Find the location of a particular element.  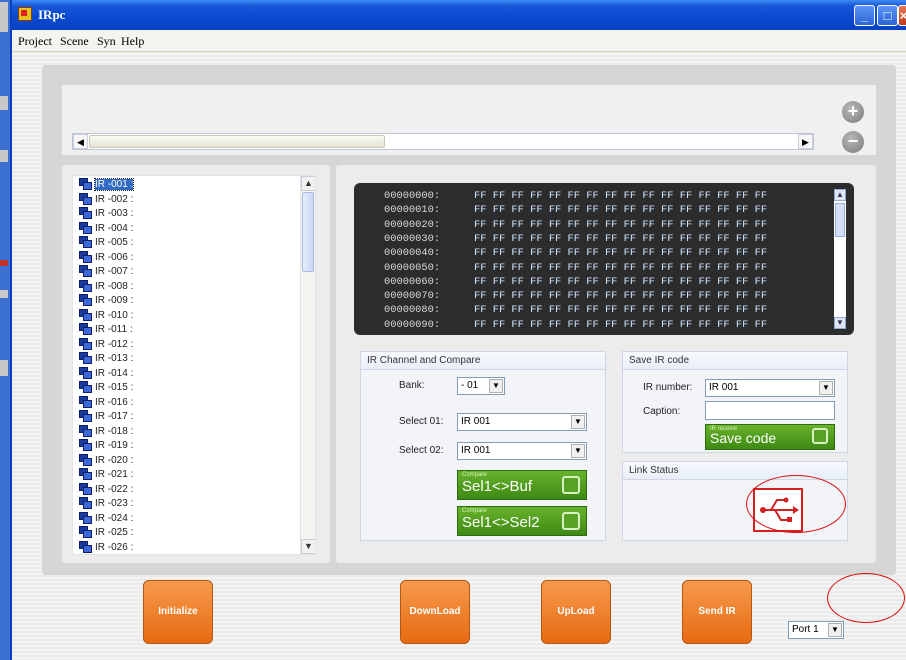

select01-value: IR 001 is located at coordinates (476, 421).